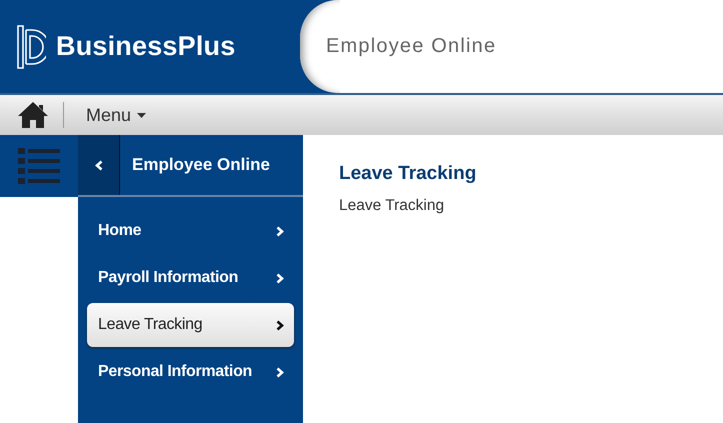 This screenshot has width=723, height=423. I want to click on menu-button: Menu, so click(116, 115).